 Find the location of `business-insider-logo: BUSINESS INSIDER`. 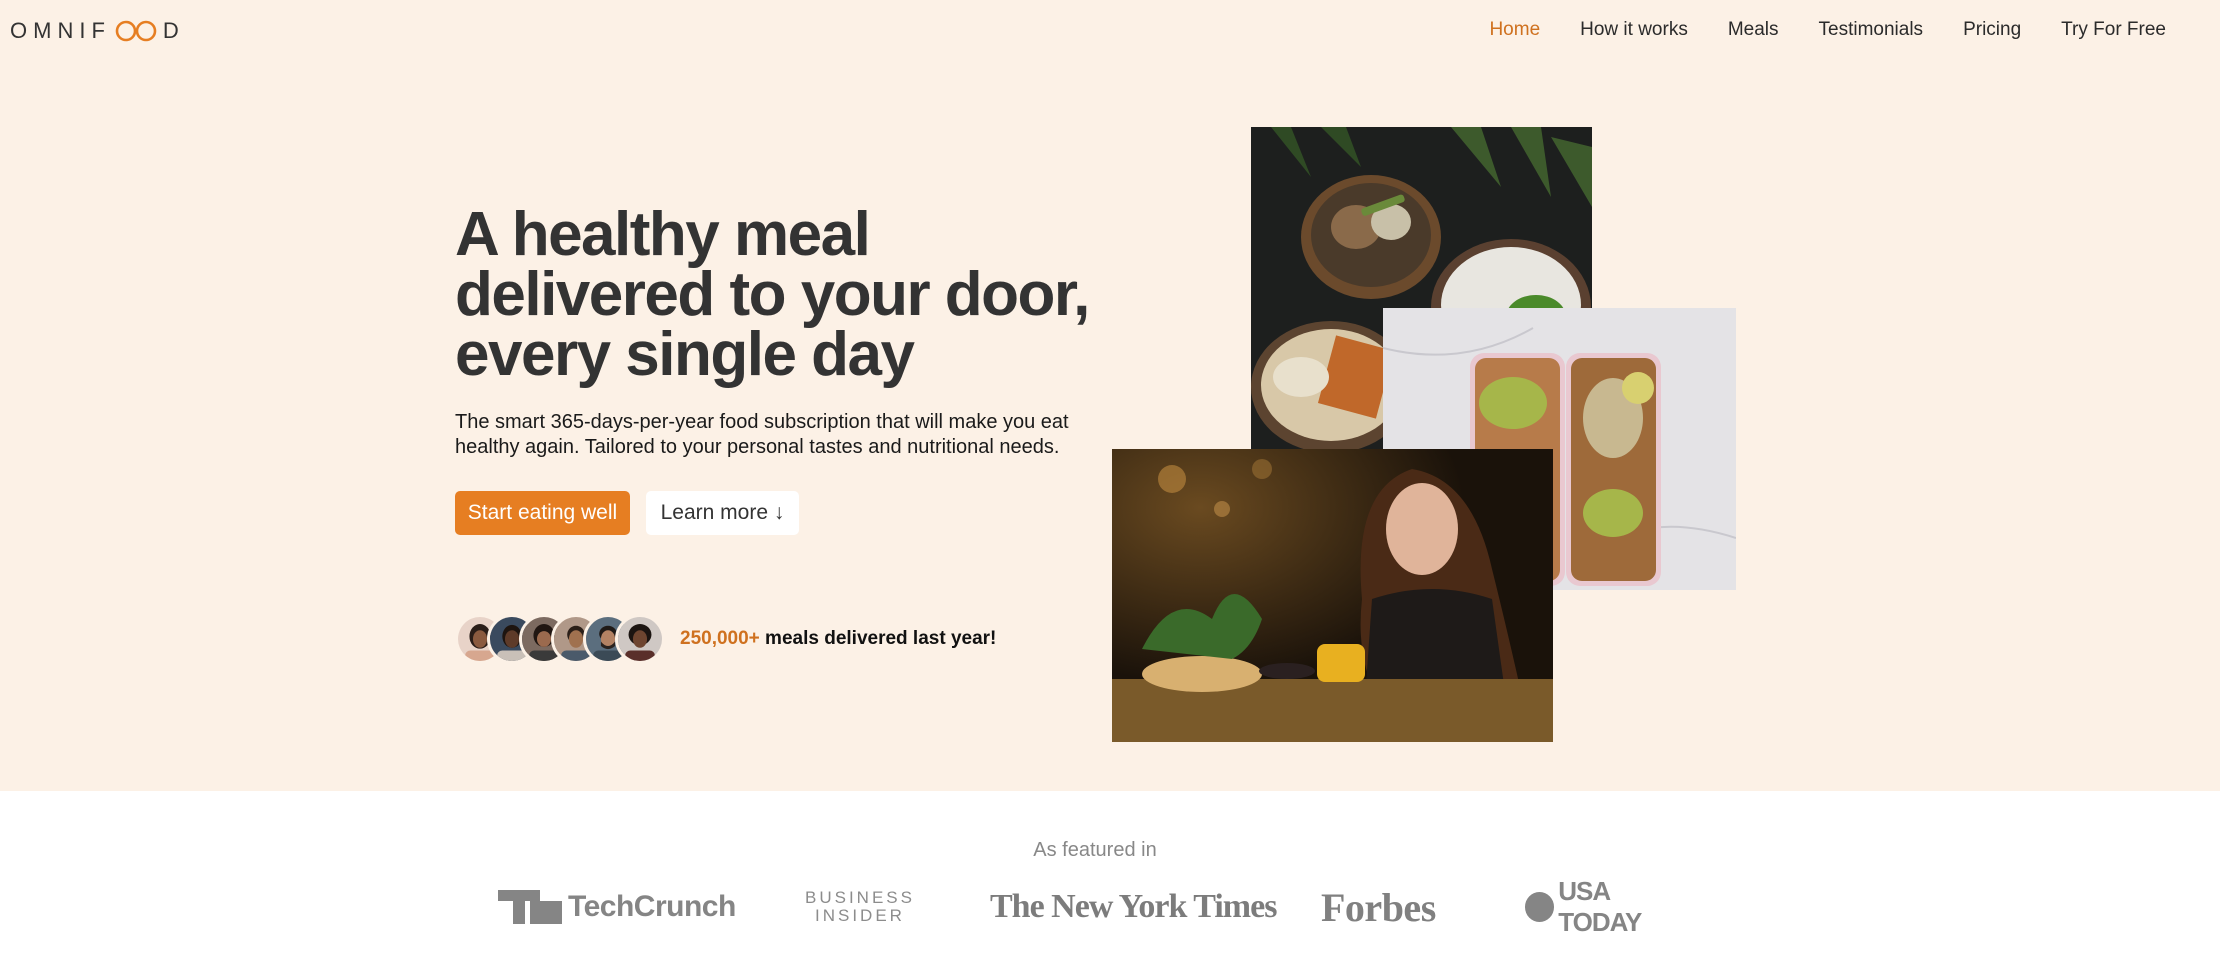

business-insider-logo: BUSINESS INSIDER is located at coordinates (860, 907).